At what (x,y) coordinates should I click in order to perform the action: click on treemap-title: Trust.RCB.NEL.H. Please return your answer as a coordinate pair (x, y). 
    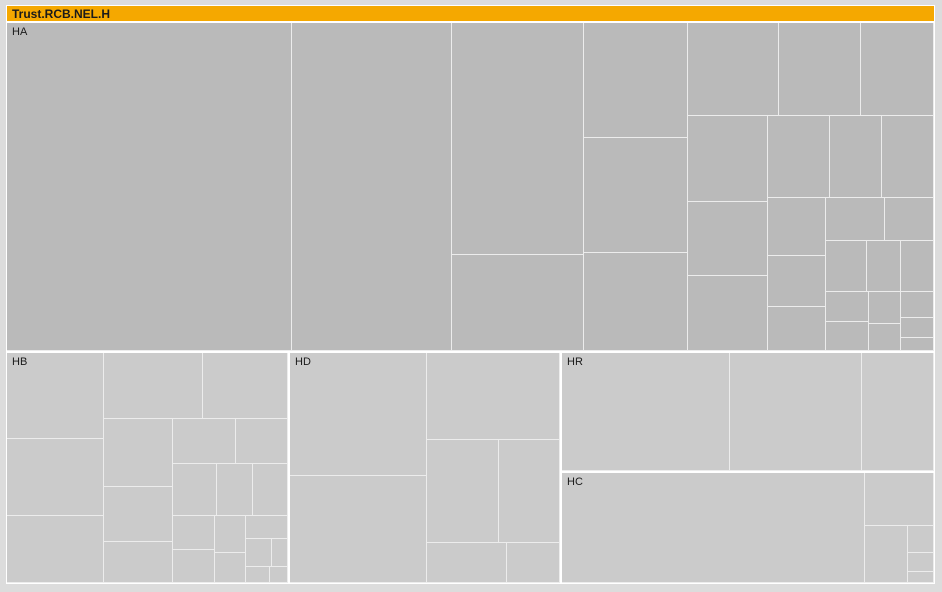
    Looking at the image, I should click on (470, 13).